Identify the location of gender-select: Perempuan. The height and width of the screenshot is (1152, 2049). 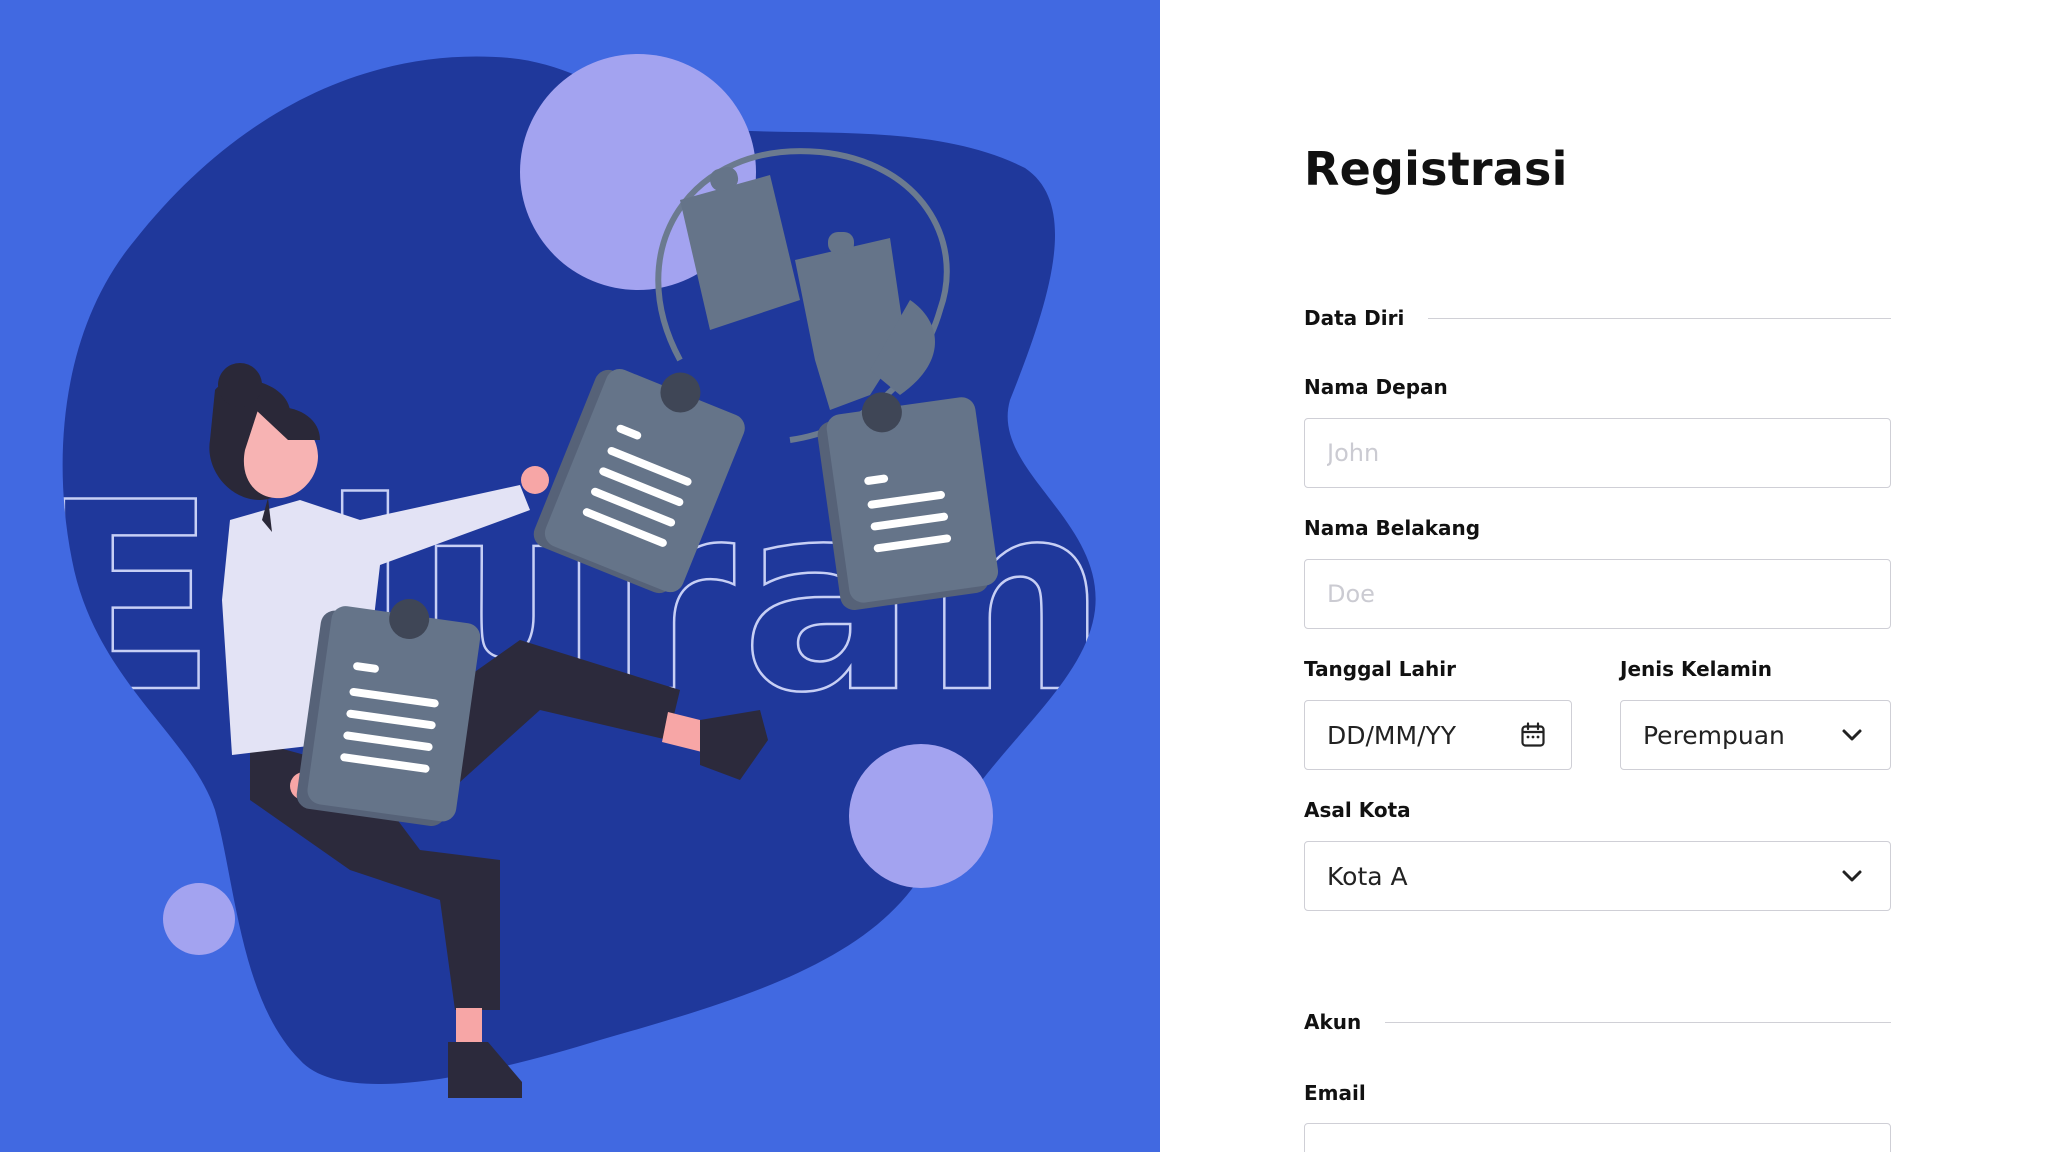
(1755, 735).